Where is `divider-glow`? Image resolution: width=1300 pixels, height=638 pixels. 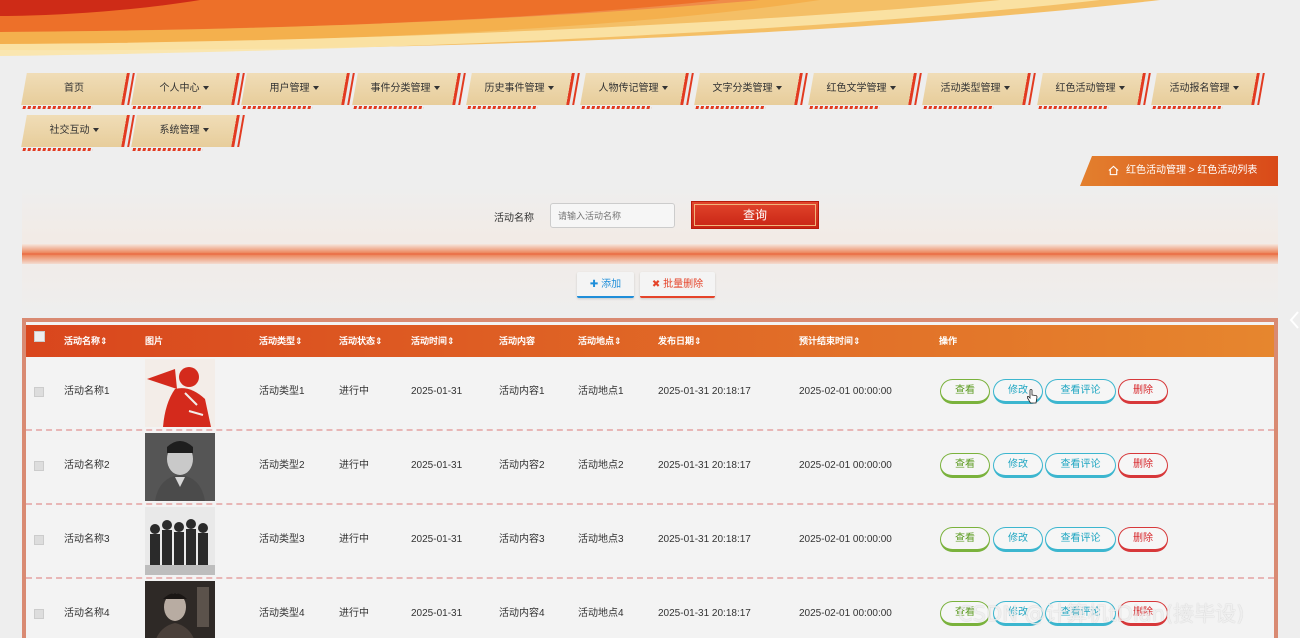
divider-glow is located at coordinates (650, 254).